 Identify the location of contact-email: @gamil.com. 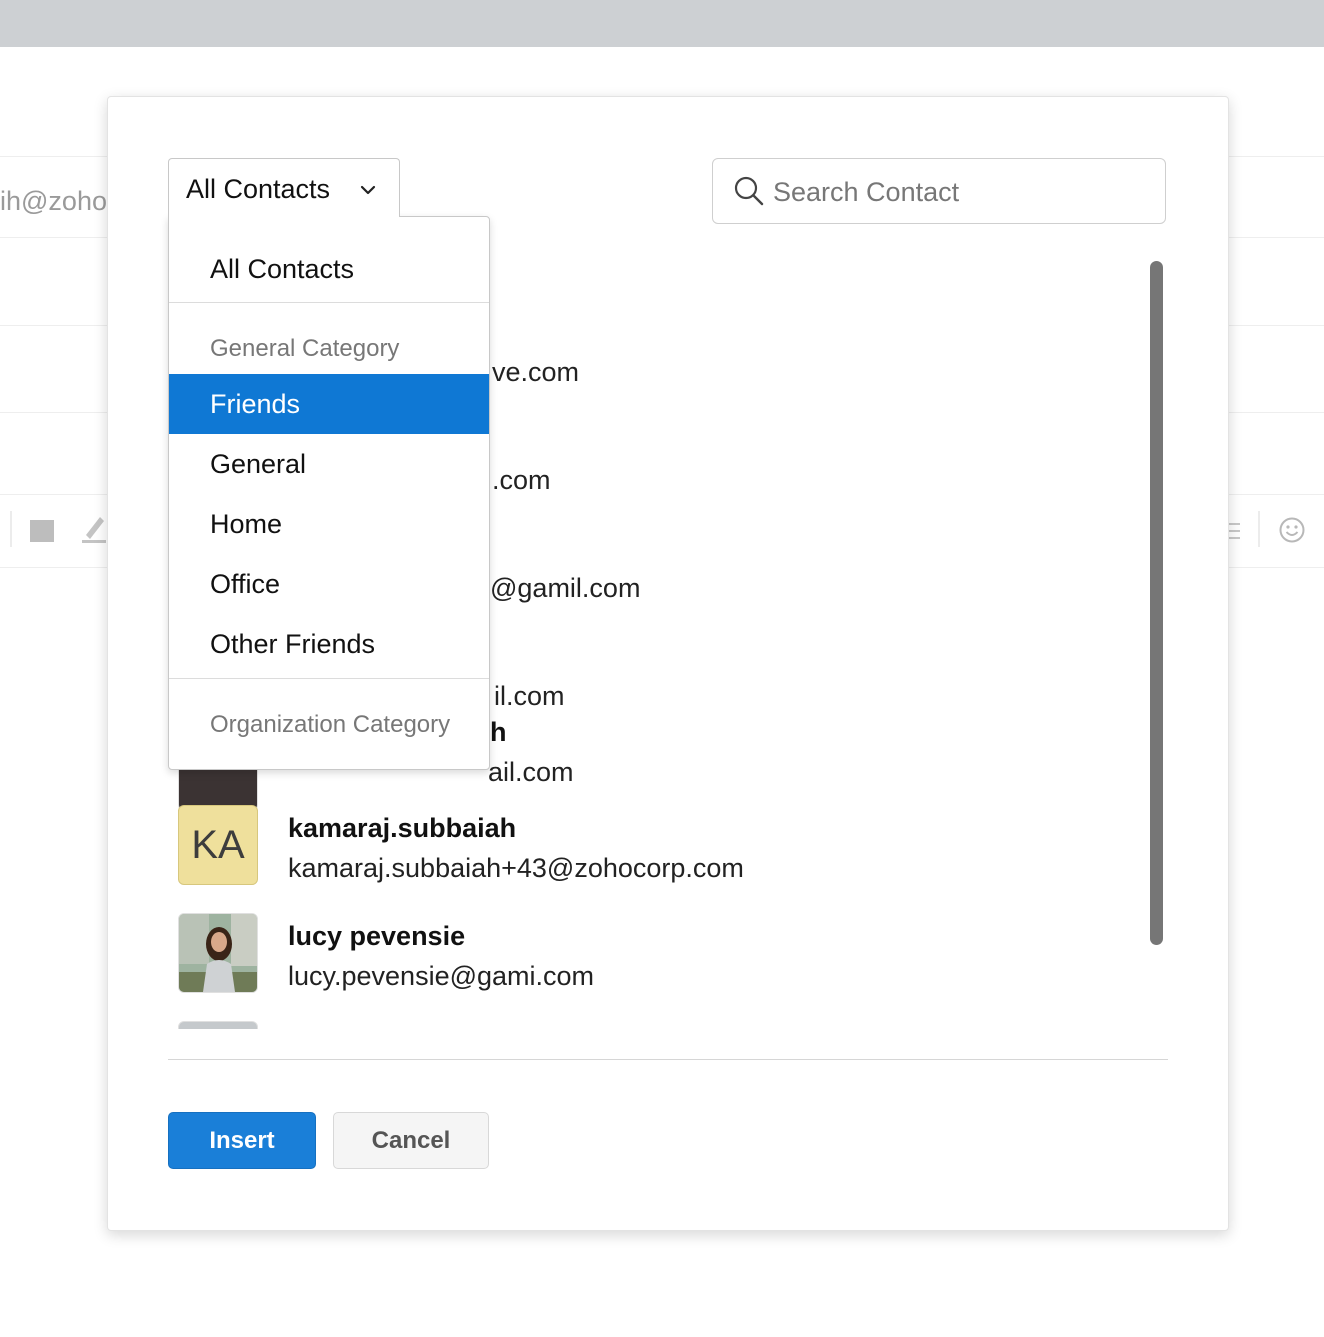
(565, 588).